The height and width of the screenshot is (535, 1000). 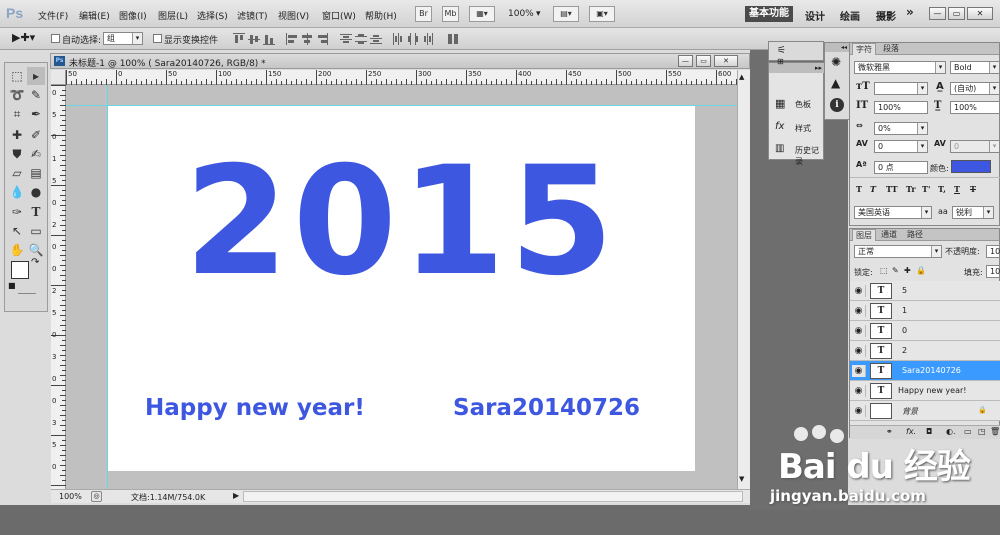 I want to click on workspace-painting: 绘画, so click(x=850, y=15).